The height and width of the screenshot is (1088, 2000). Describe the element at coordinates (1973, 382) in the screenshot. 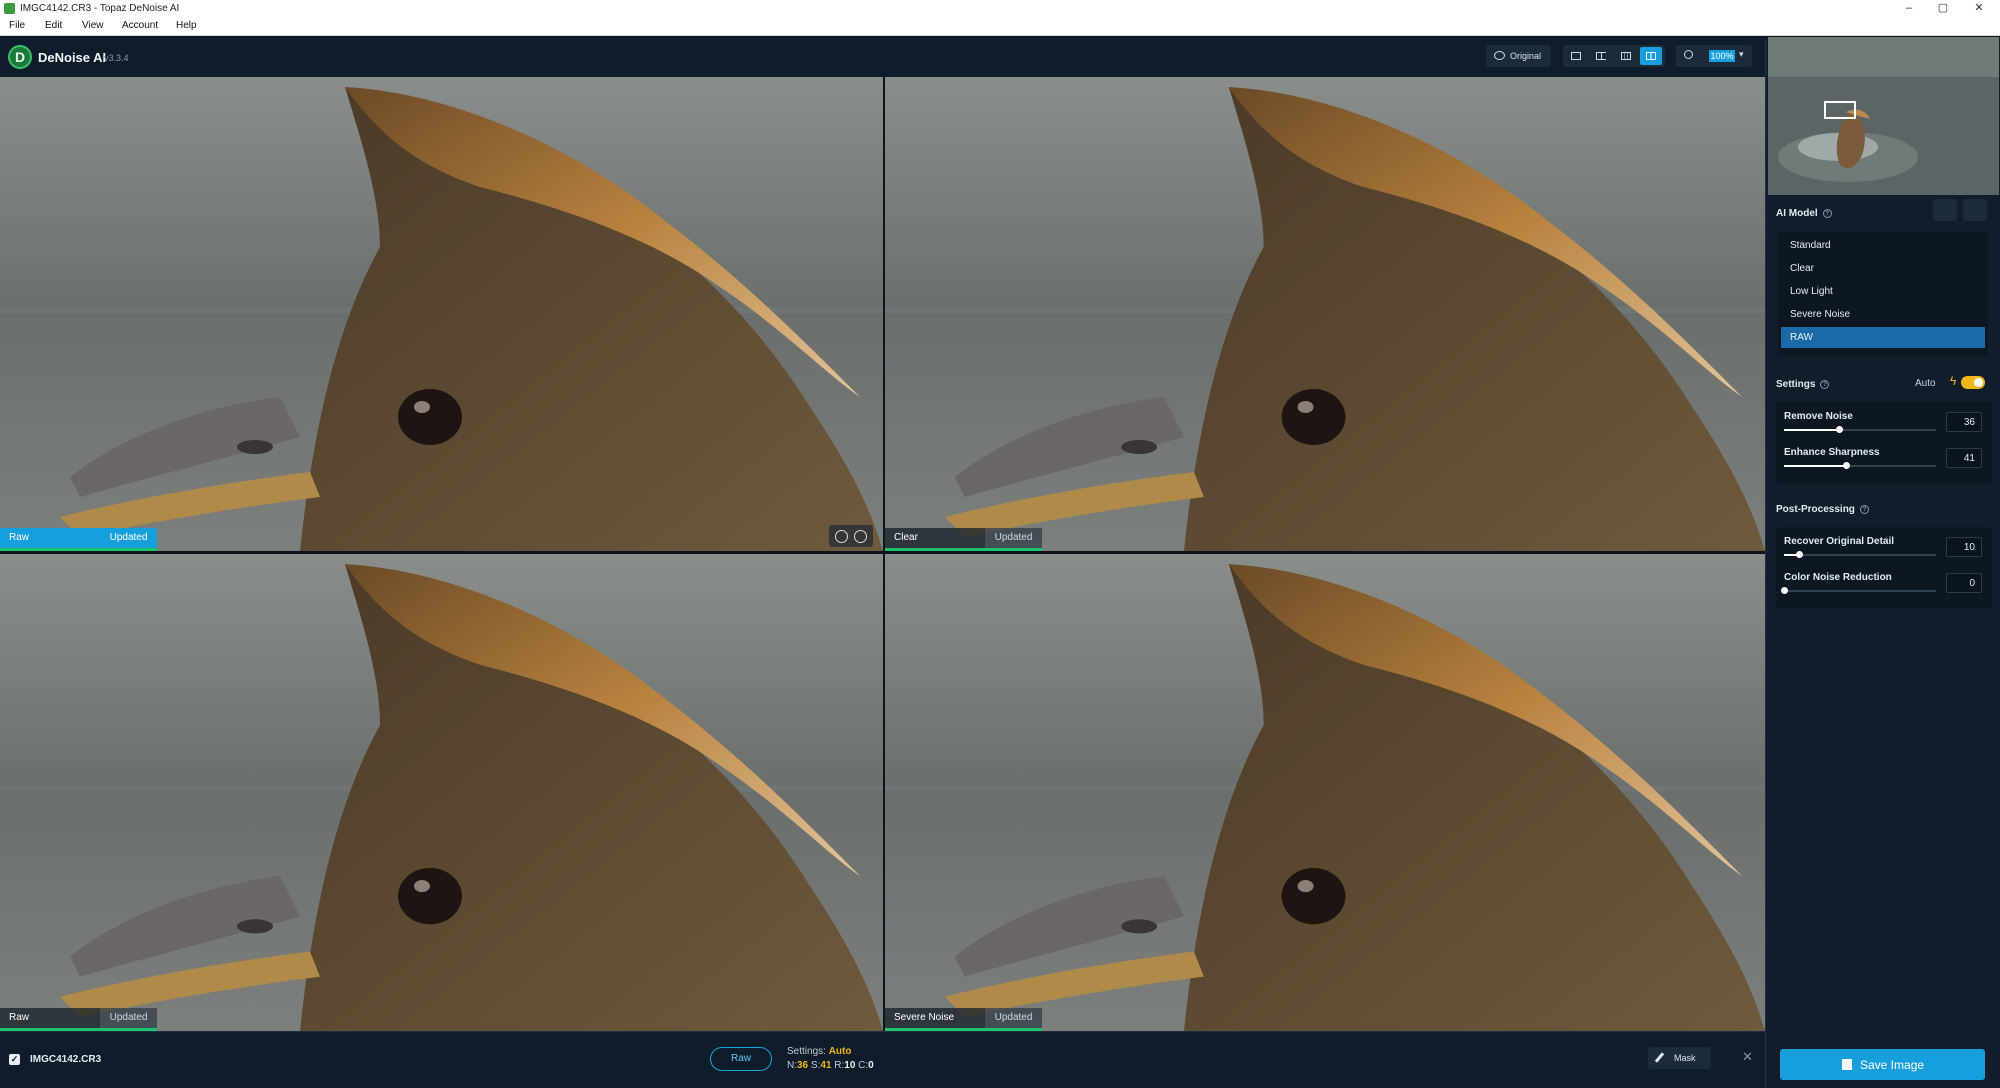

I see `auto-toggle` at that location.